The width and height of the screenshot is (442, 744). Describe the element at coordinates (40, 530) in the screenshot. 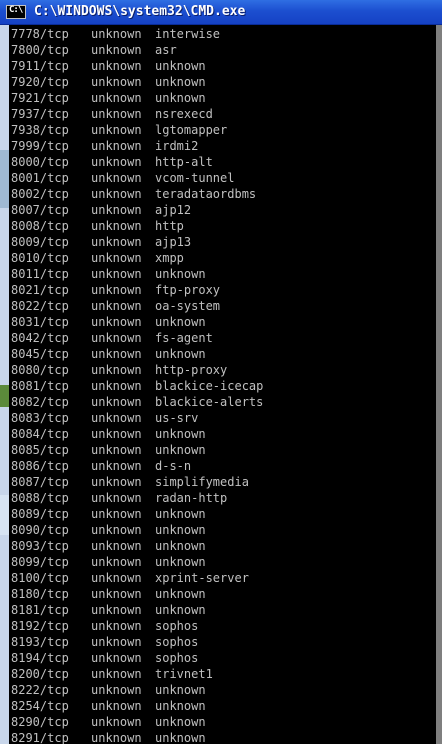

I see `port-text: 8090/tcp` at that location.